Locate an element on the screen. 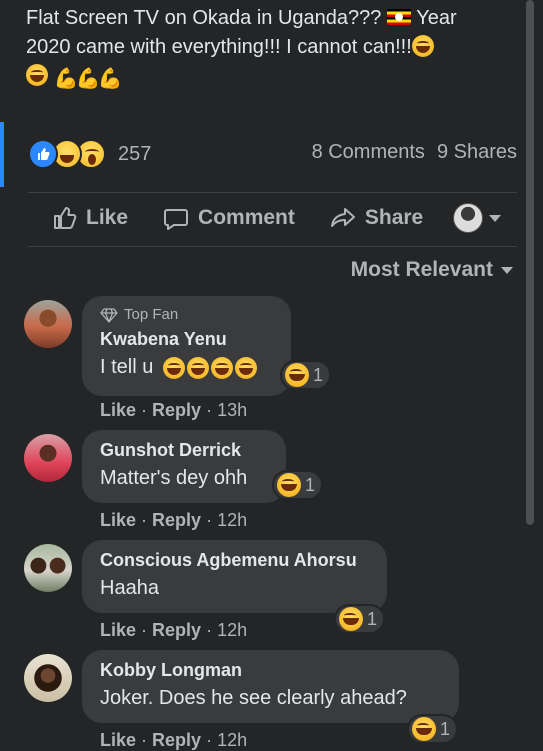  viewer-avatar is located at coordinates (468, 218).